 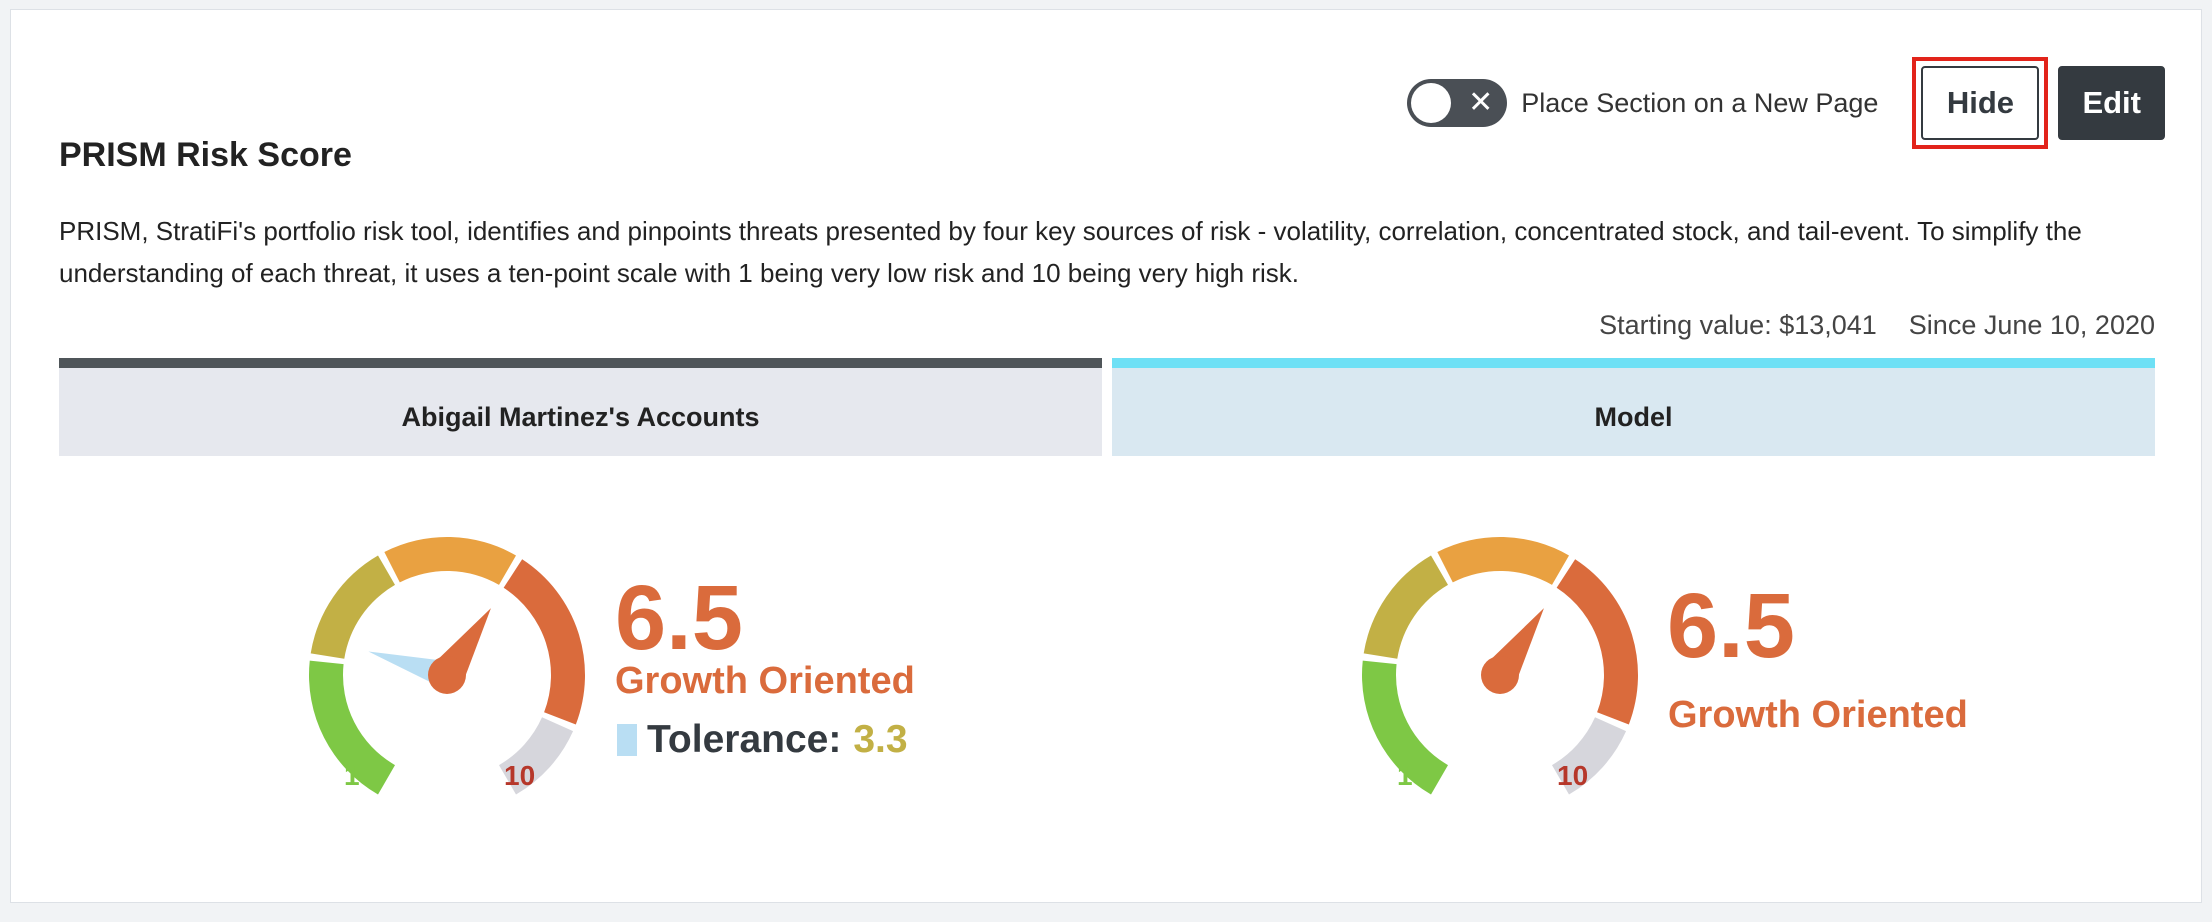 I want to click on hide-button: Hide, so click(x=1980, y=103).